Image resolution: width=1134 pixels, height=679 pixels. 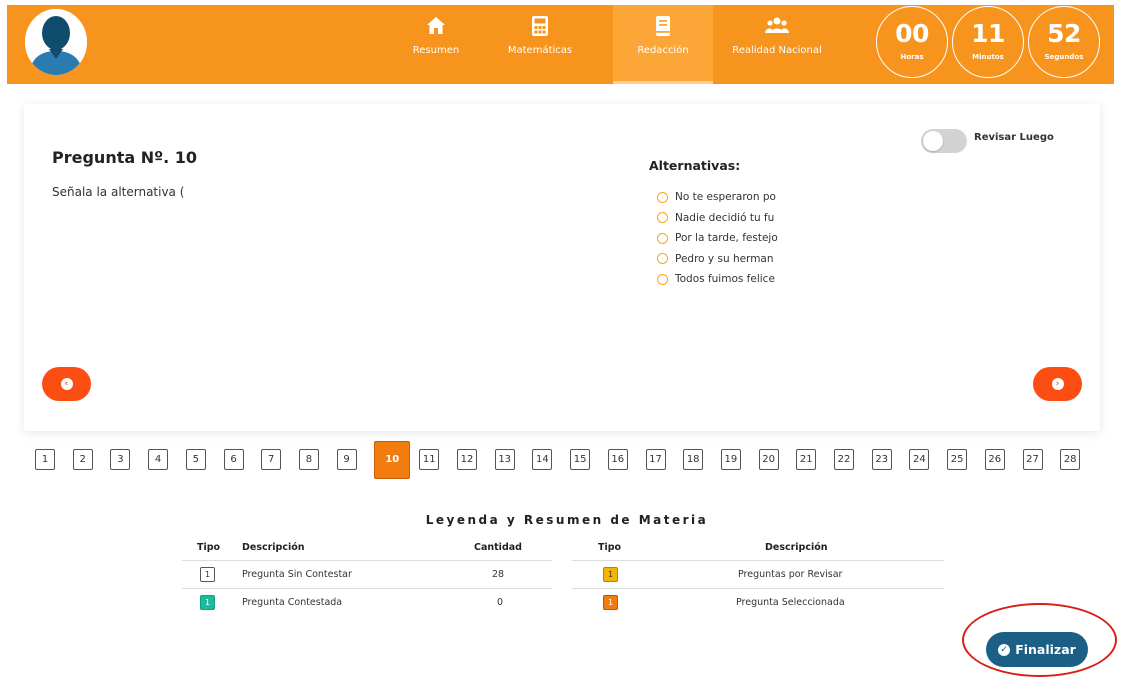 What do you see at coordinates (540, 44) in the screenshot?
I see `nav-matematicas: Matemáticas` at bounding box center [540, 44].